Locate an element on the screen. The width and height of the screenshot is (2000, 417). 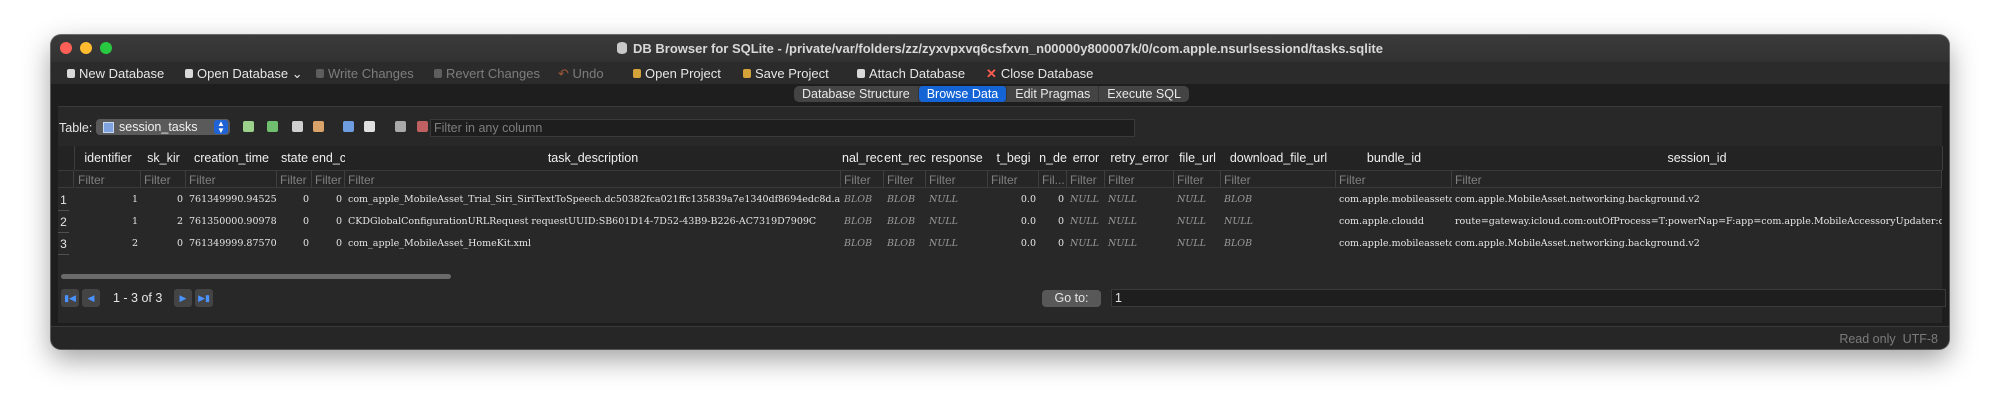
table-select: session_tasks ▲ ▼ is located at coordinates (163, 127).